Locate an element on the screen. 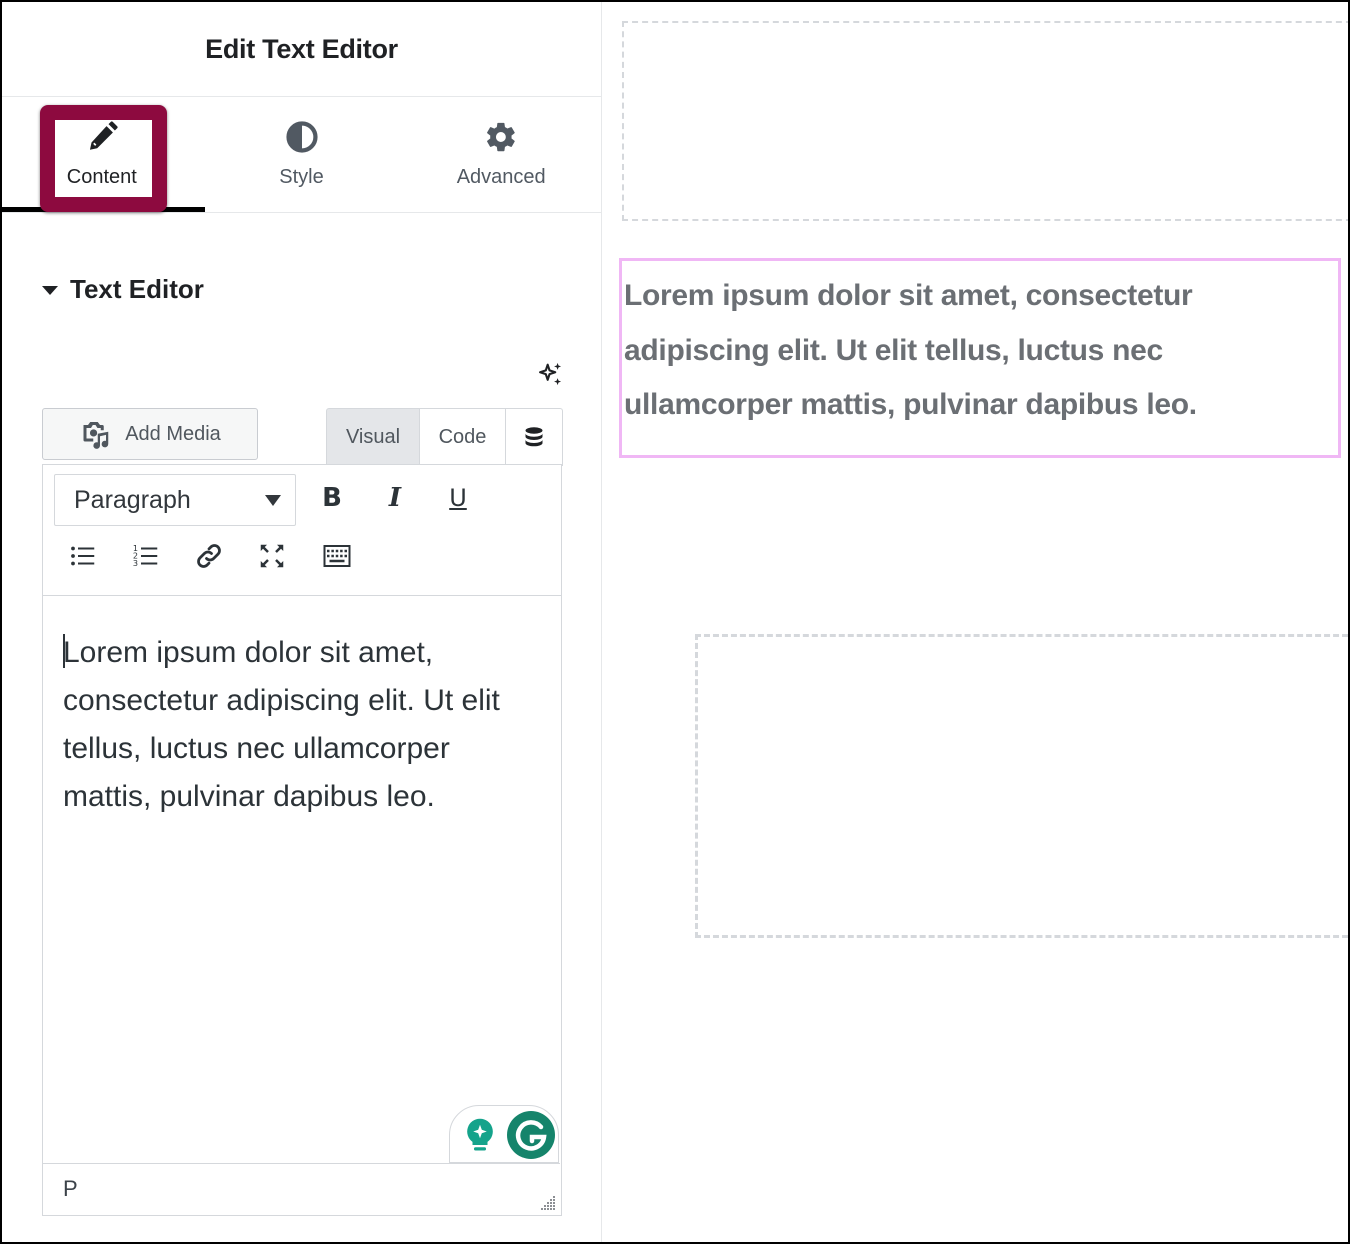  tab-style: Style is located at coordinates (302, 154).